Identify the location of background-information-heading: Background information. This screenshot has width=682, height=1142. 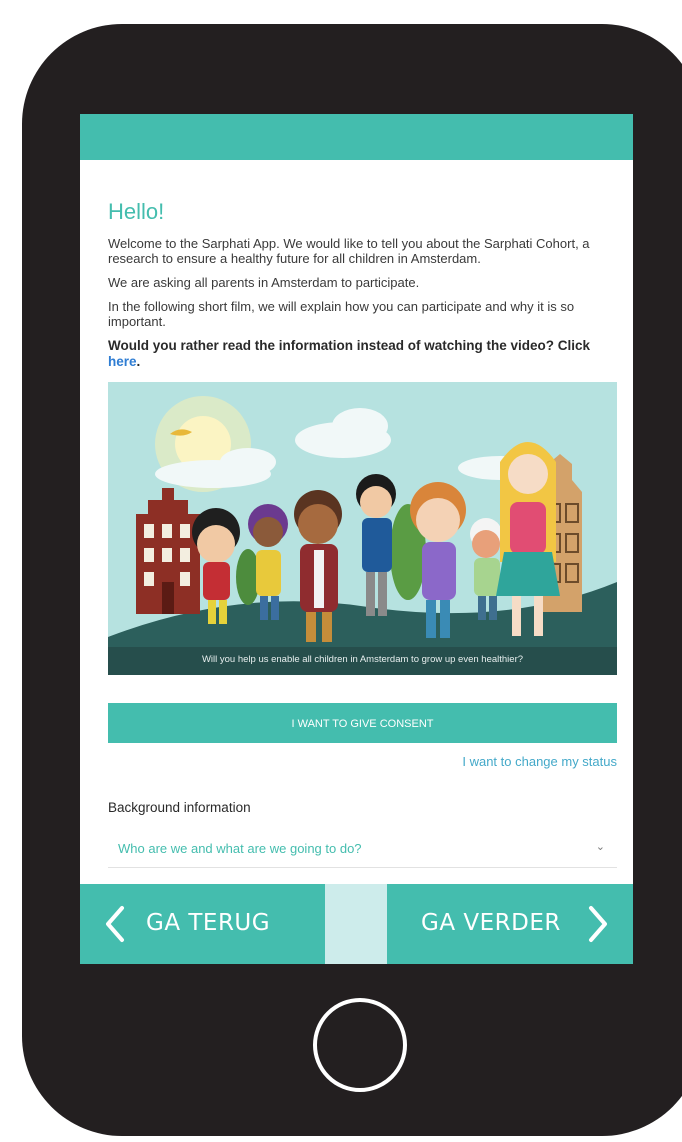
(179, 807).